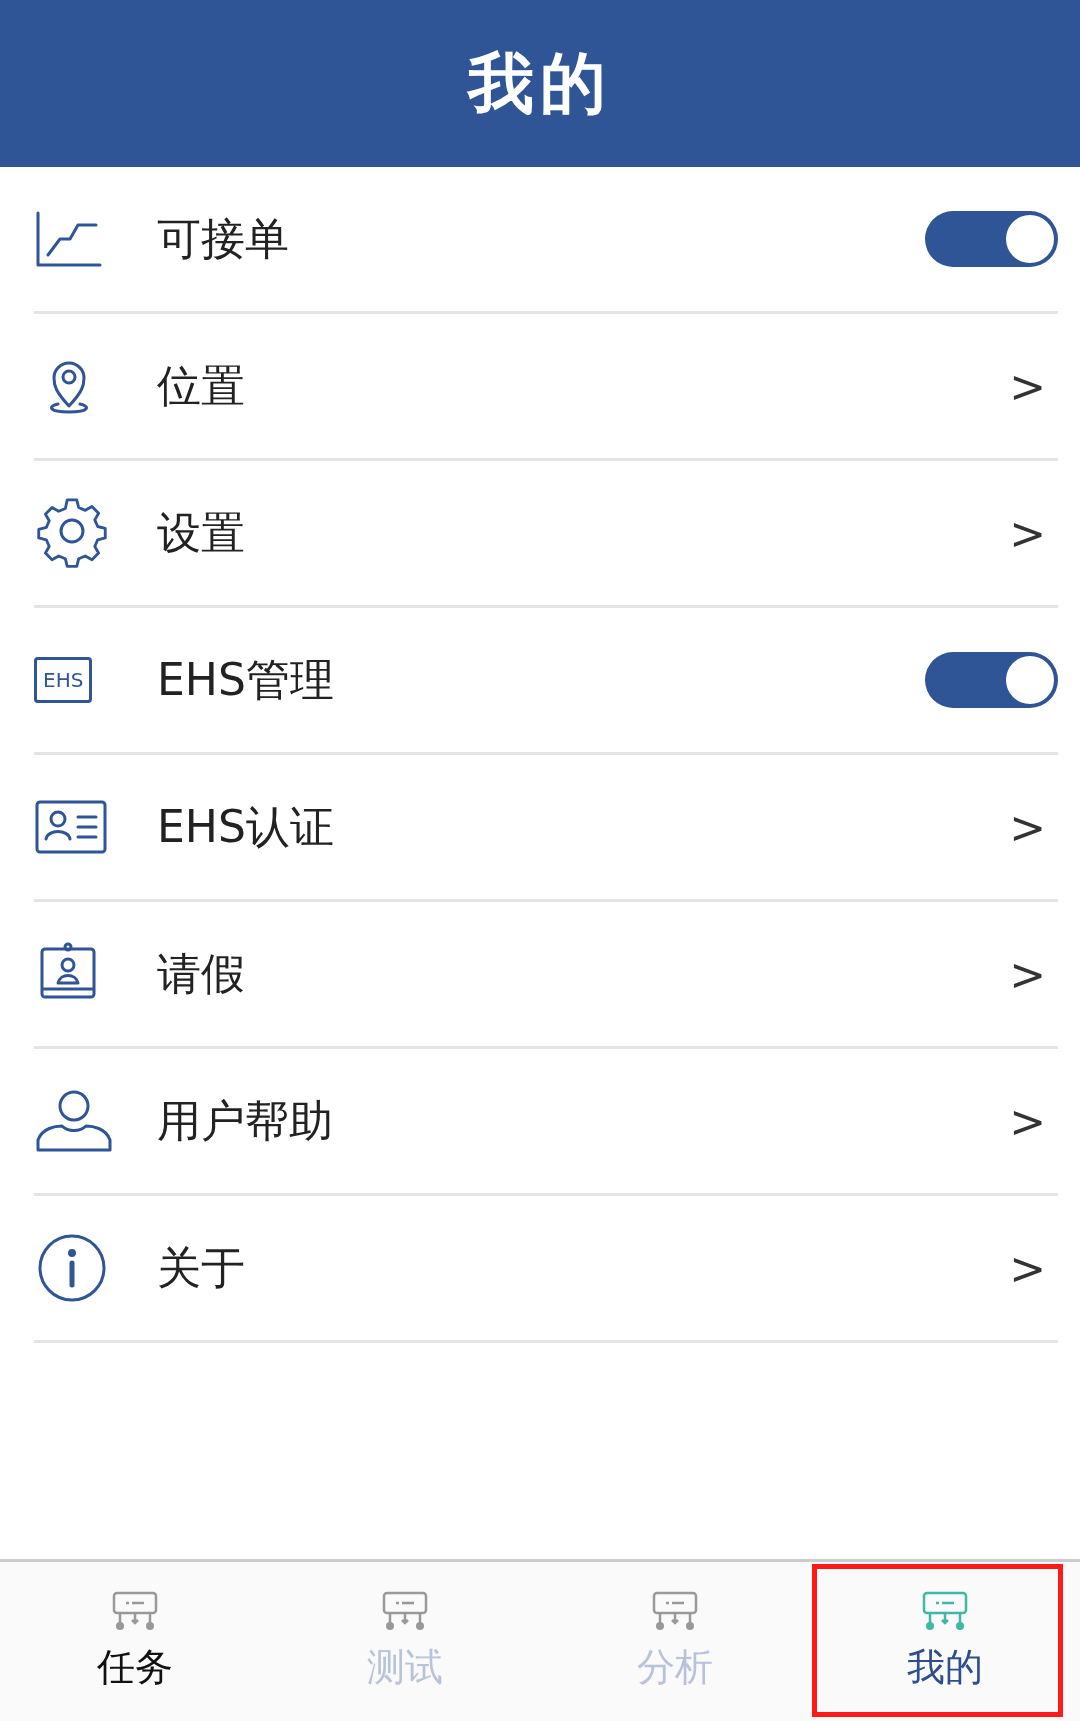 This screenshot has height=1721, width=1080. Describe the element at coordinates (546, 1122) in the screenshot. I see `menu-item: 用户帮助 >` at that location.